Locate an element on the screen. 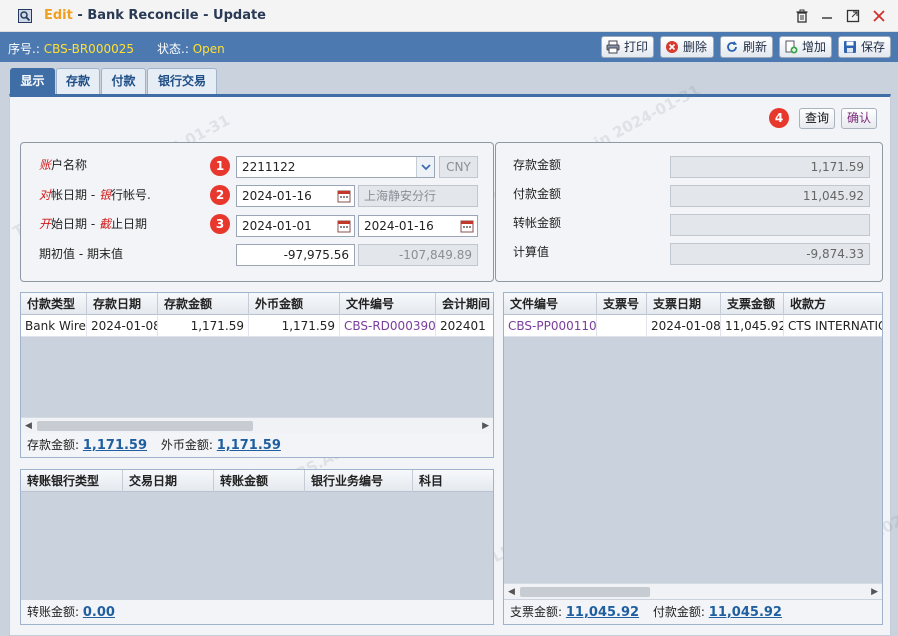 The width and height of the screenshot is (898, 636). step-badge-3: 3 is located at coordinates (220, 224).